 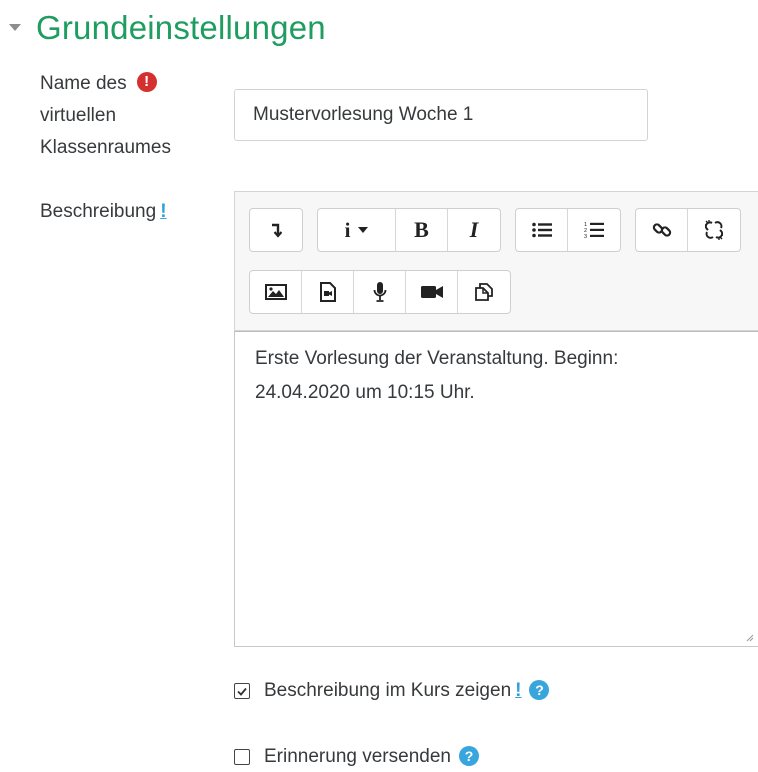 What do you see at coordinates (363, 230) in the screenshot?
I see `dropdown-caret-icon` at bounding box center [363, 230].